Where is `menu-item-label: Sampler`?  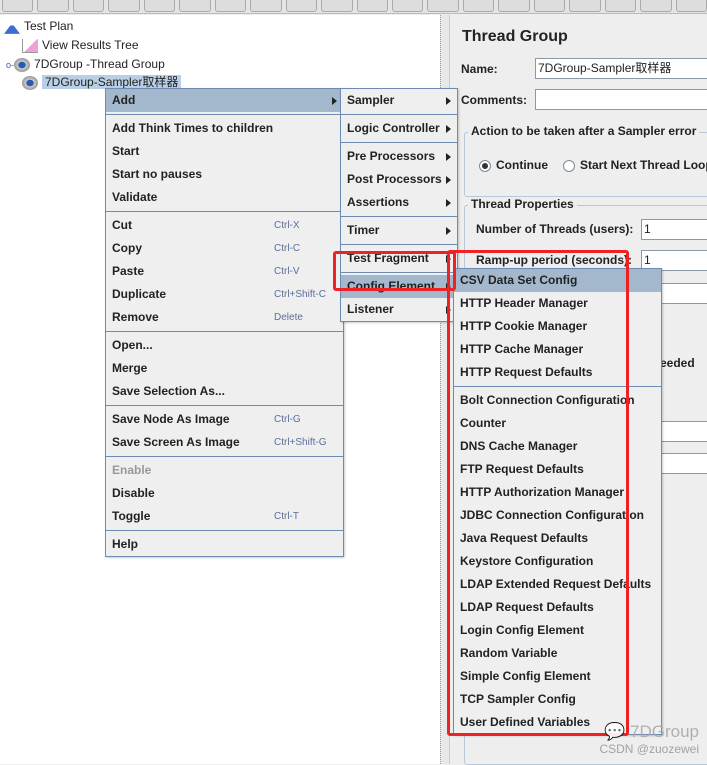 menu-item-label: Sampler is located at coordinates (371, 100).